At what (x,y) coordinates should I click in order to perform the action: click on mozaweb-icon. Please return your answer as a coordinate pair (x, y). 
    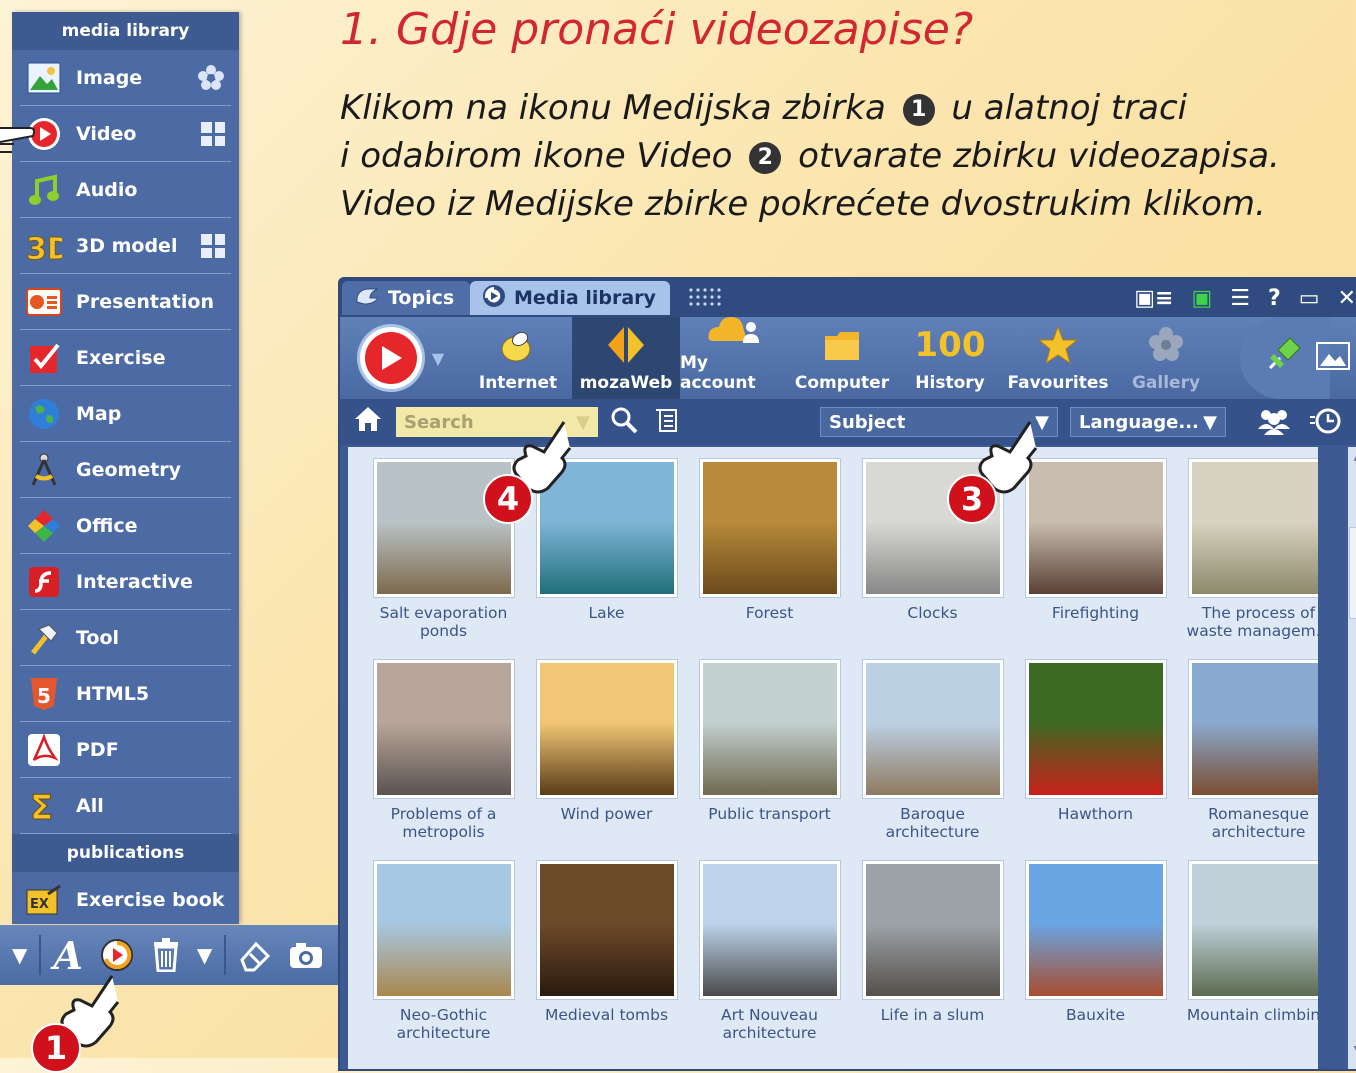
    Looking at the image, I should click on (626, 345).